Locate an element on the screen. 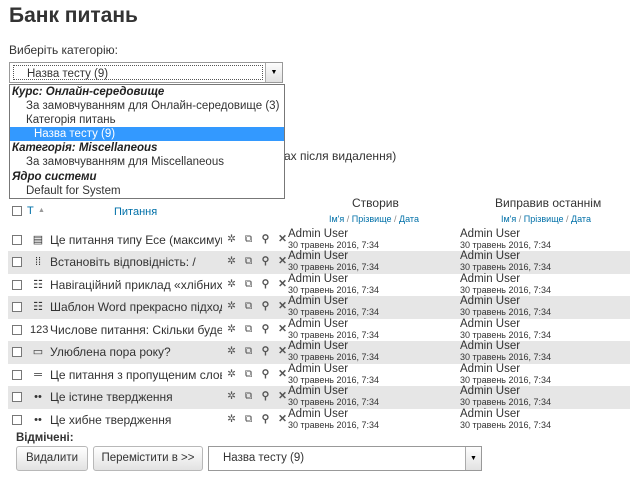 The width and height of the screenshot is (640, 480). category-select: Назва тесту (9) ▼ is located at coordinates (146, 72).